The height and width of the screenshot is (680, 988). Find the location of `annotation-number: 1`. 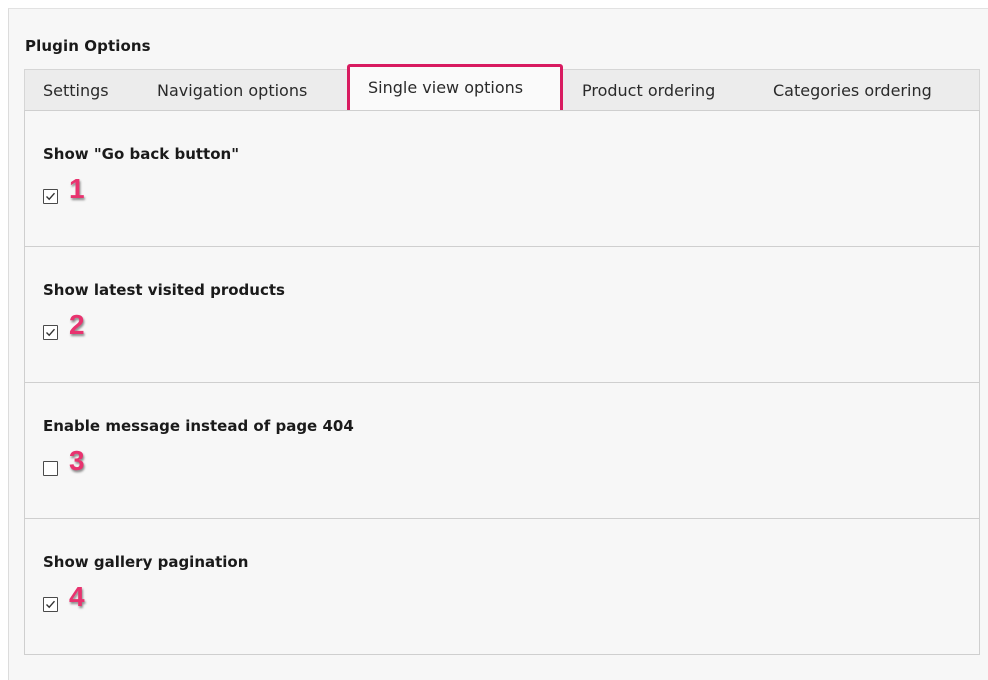

annotation-number: 1 is located at coordinates (77, 188).